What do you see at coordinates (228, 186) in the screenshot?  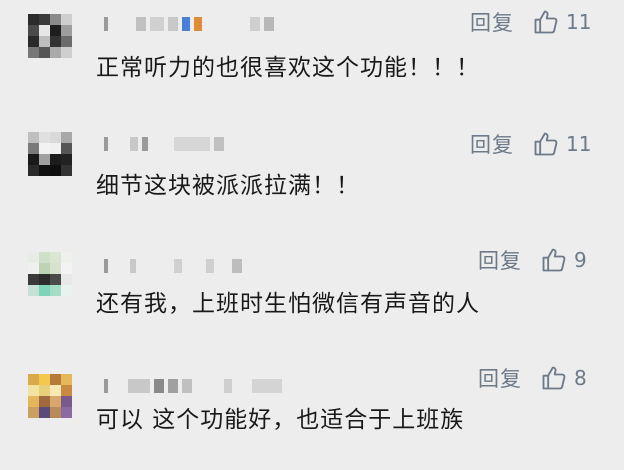 I see `comment-text: 细节这块被派派拉满！！` at bounding box center [228, 186].